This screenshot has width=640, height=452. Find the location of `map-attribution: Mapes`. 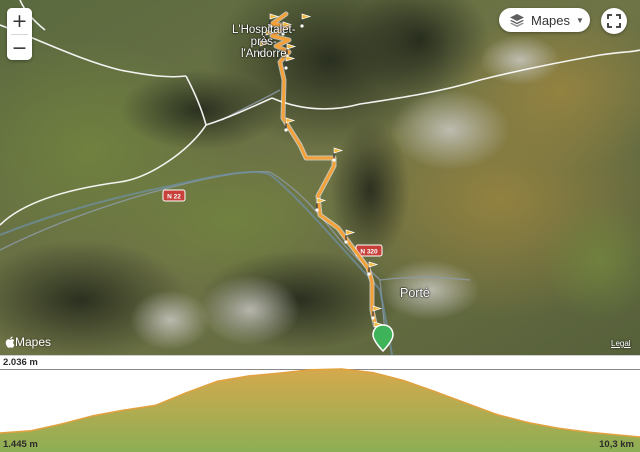

map-attribution: Mapes is located at coordinates (28, 342).